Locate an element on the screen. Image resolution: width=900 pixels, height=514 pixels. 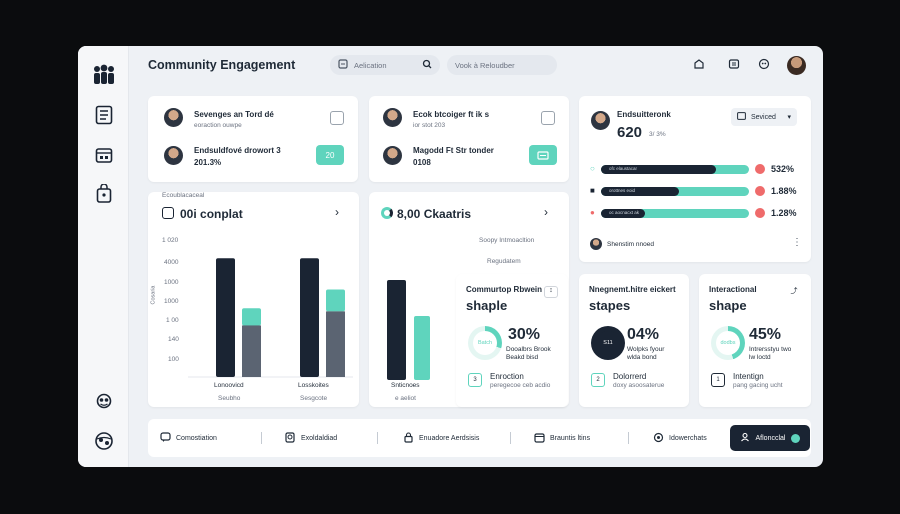
y-tick: 100 is located at coordinates (173, 359).